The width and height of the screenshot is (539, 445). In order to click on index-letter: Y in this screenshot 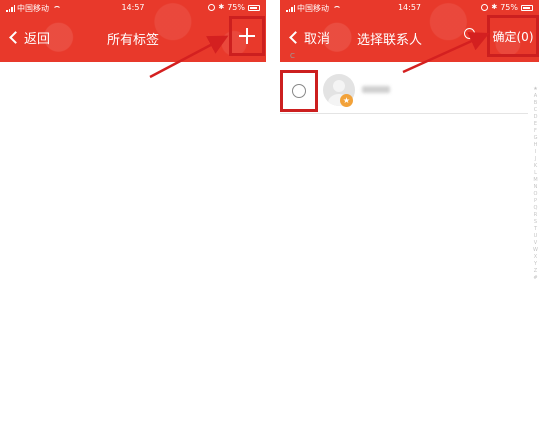, I will do `click(535, 264)`.